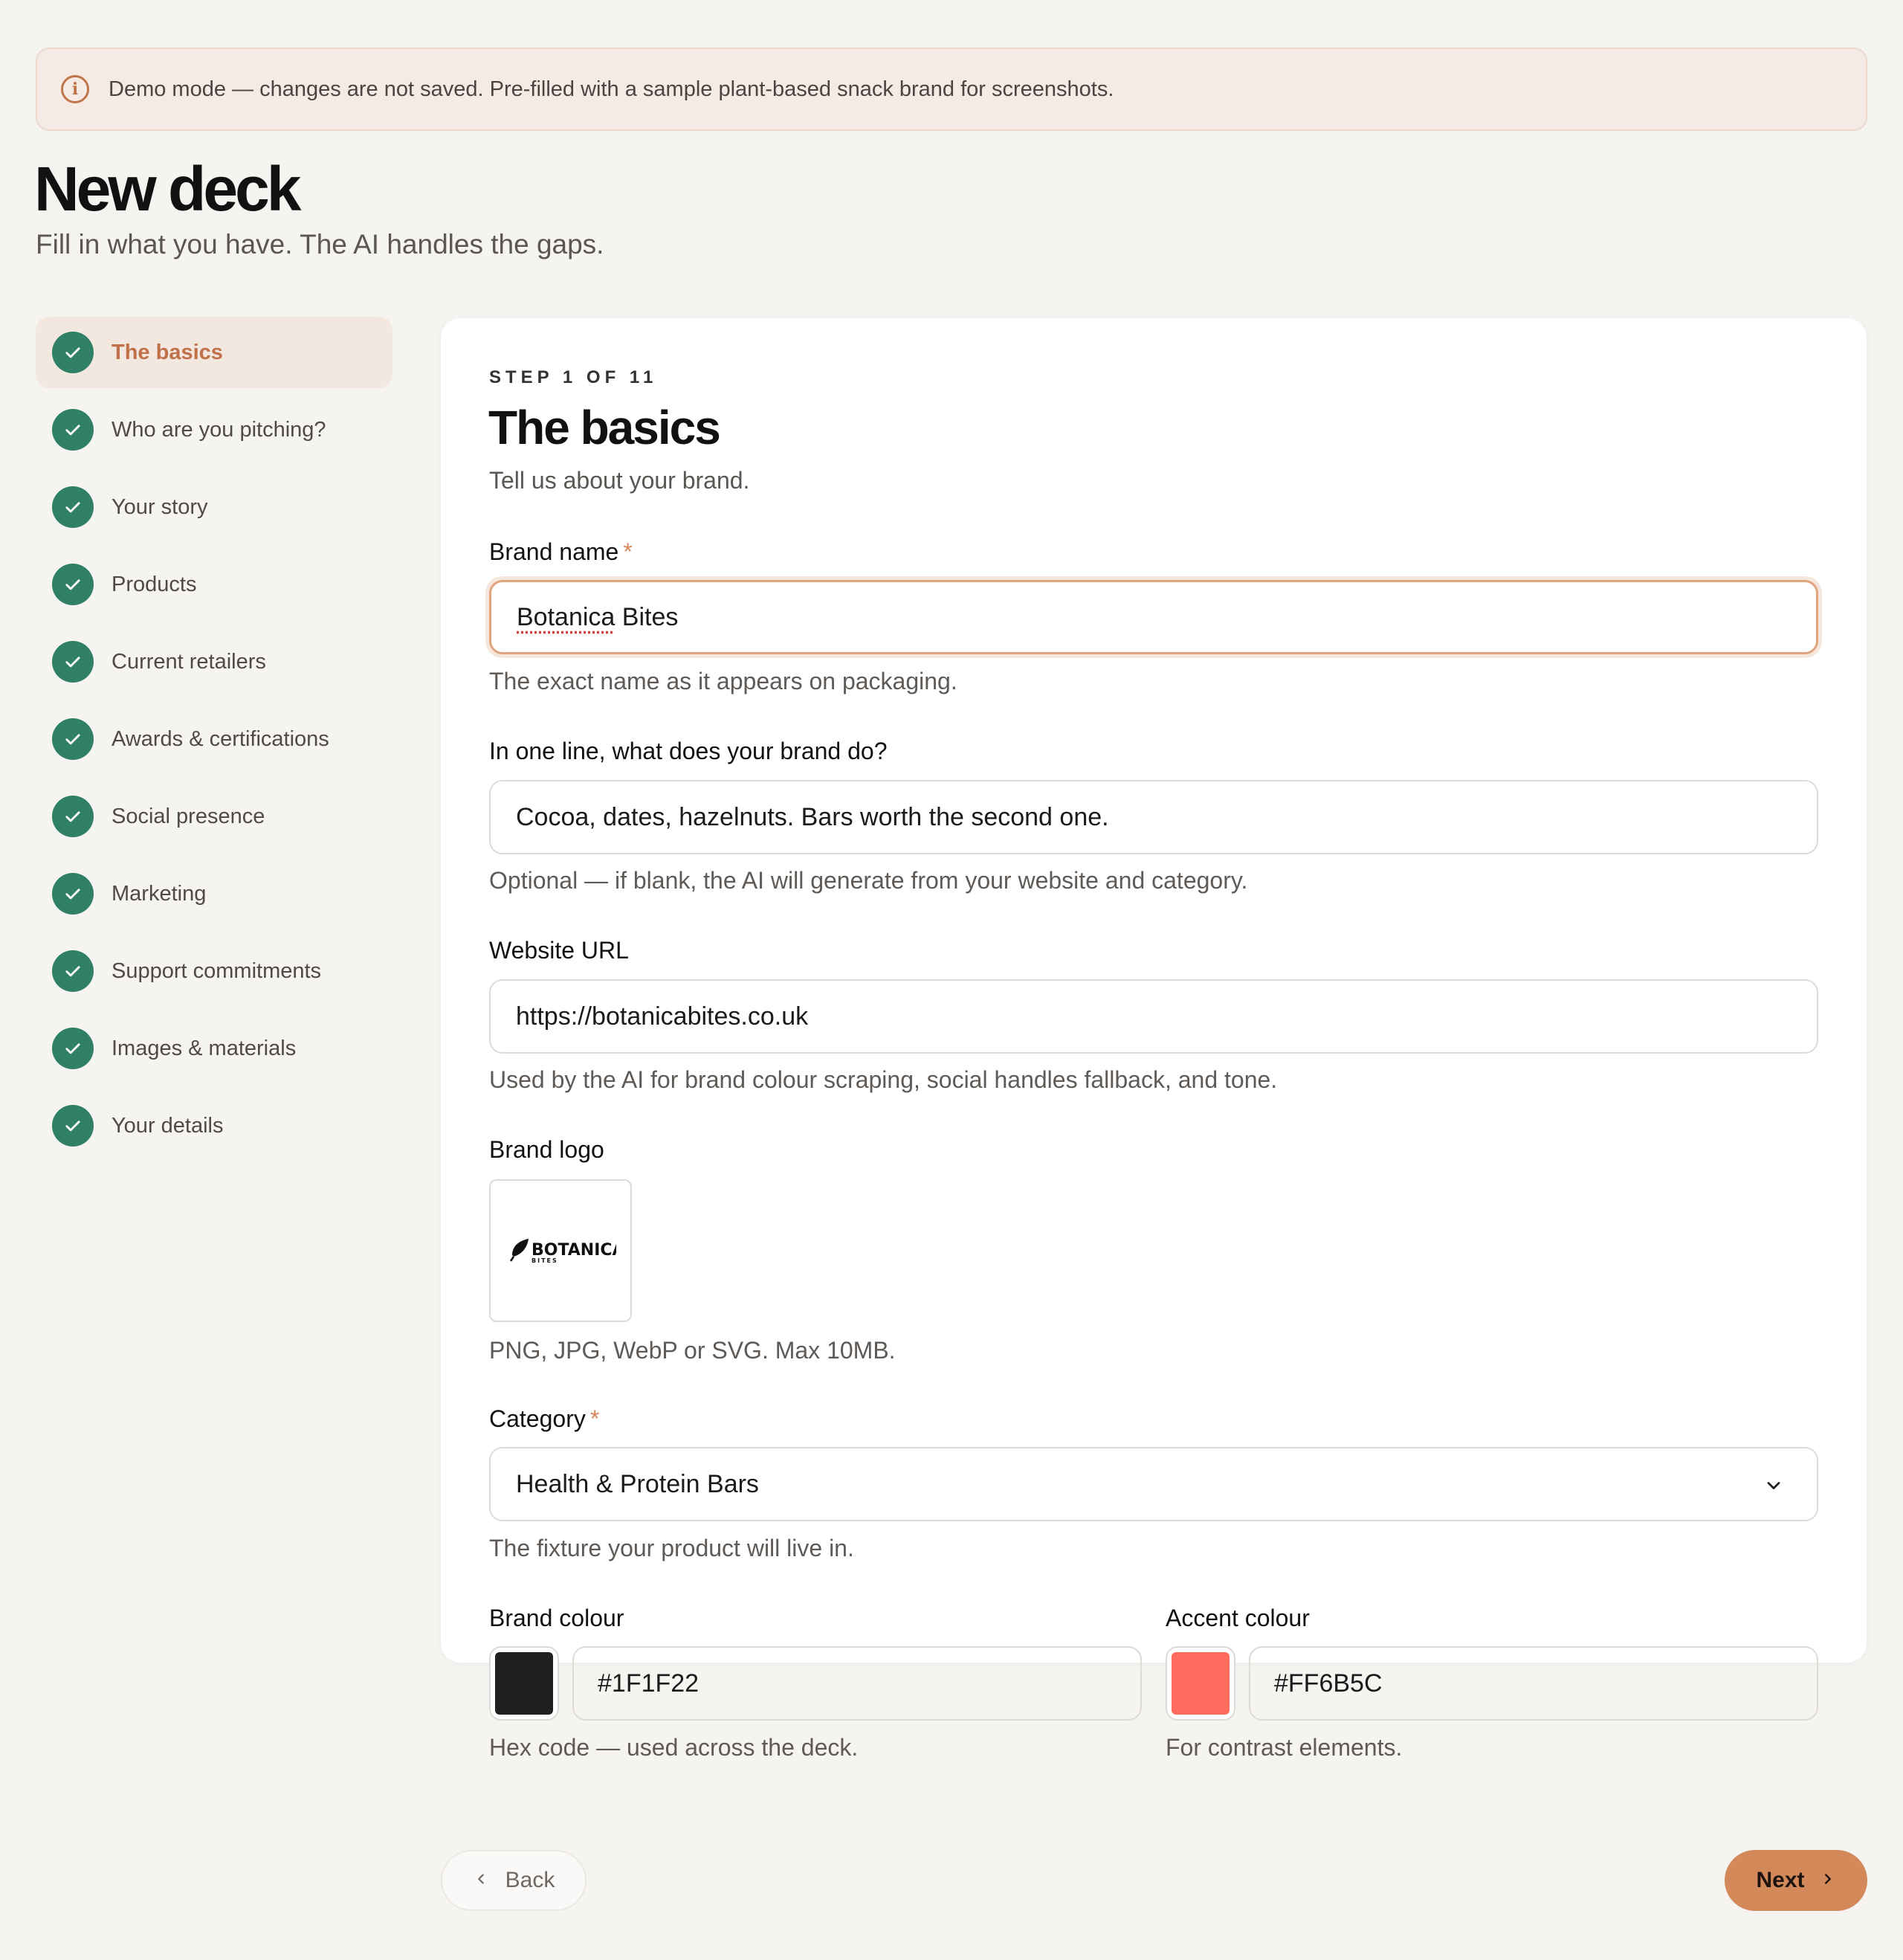 This screenshot has width=1903, height=1960. What do you see at coordinates (638, 1483) in the screenshot?
I see `category-selected-value: Health & Protein Bars` at bounding box center [638, 1483].